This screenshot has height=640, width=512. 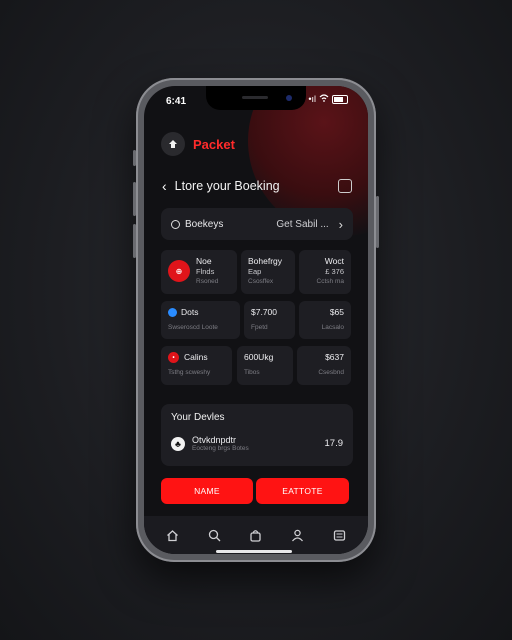 I want to click on wifi-icon, so click(x=324, y=99).